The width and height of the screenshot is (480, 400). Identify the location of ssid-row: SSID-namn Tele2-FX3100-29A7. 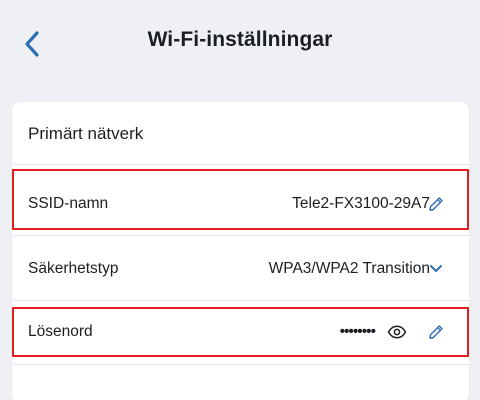
(240, 204).